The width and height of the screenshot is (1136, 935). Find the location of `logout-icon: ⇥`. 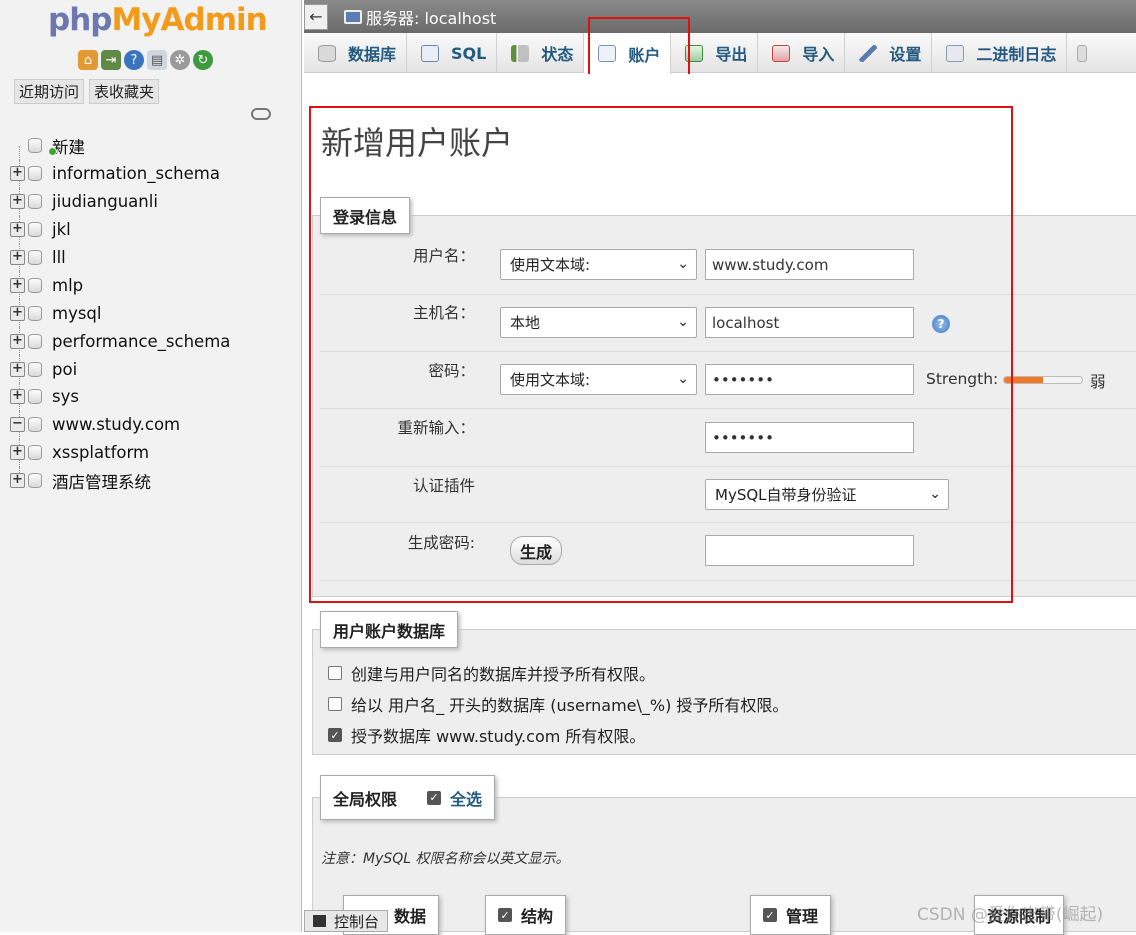

logout-icon: ⇥ is located at coordinates (111, 60).